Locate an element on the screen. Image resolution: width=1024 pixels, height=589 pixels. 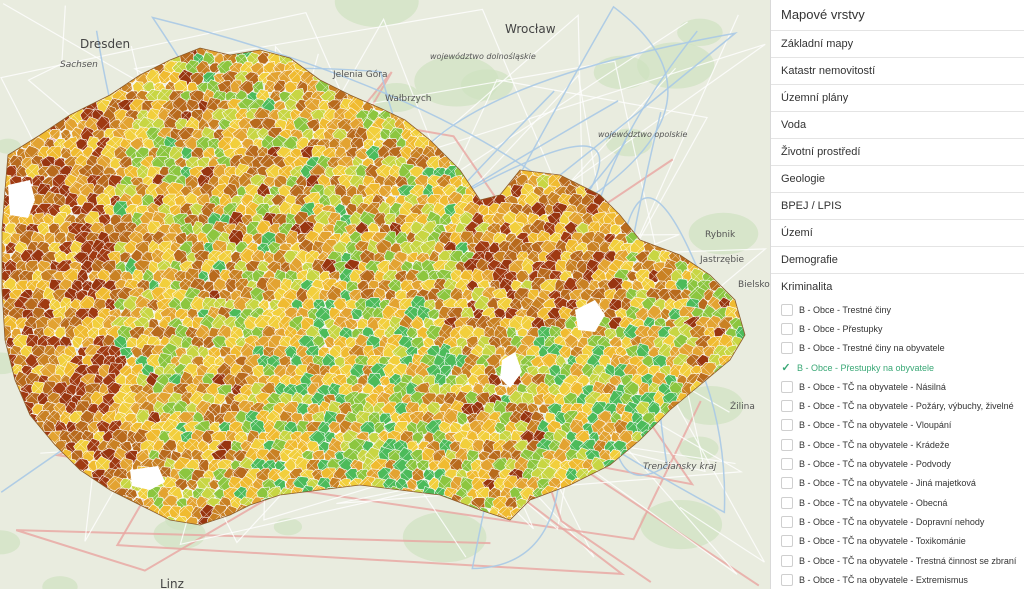
category-territory: Území is located at coordinates (897, 233).